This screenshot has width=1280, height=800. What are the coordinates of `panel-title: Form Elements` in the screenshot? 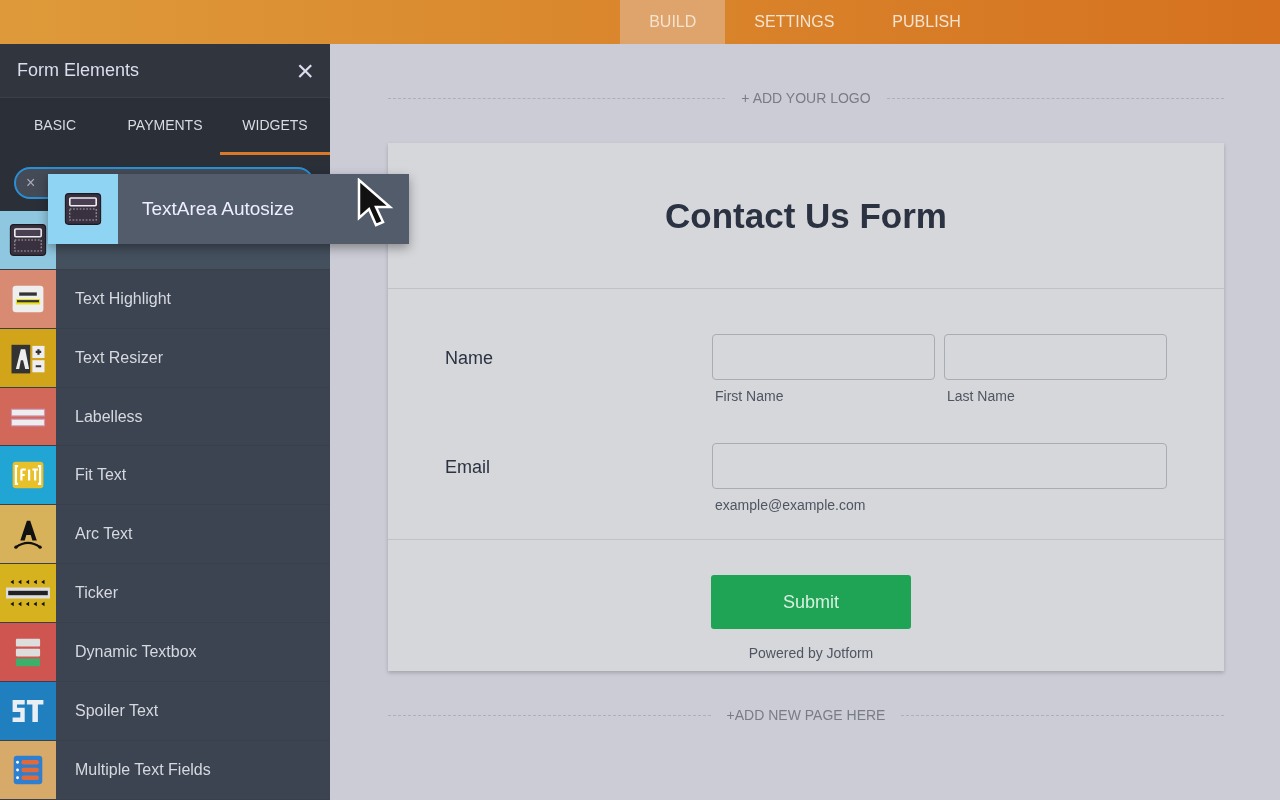 It's located at (78, 71).